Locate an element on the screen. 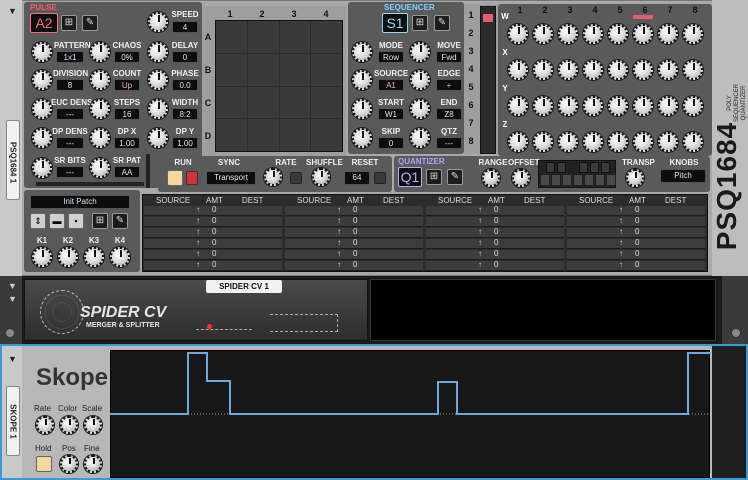  step-knob-x6 is located at coordinates (643, 70).